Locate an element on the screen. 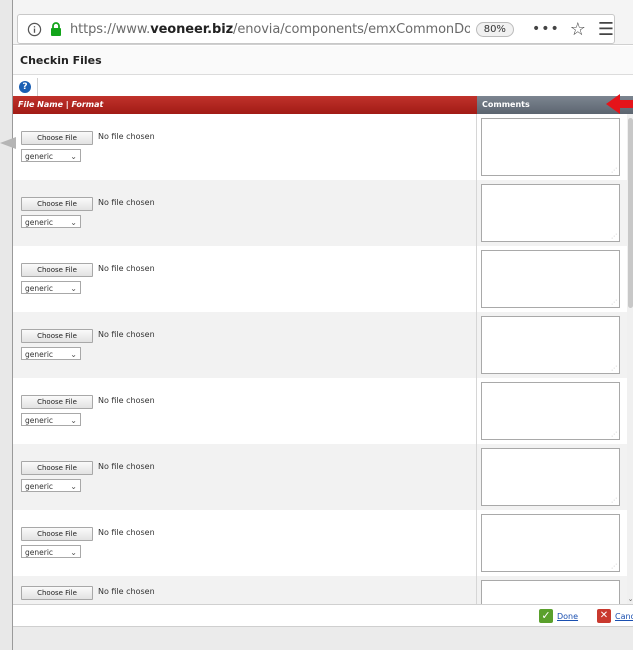  hamburger-menu-icon: ☰ is located at coordinates (606, 29).